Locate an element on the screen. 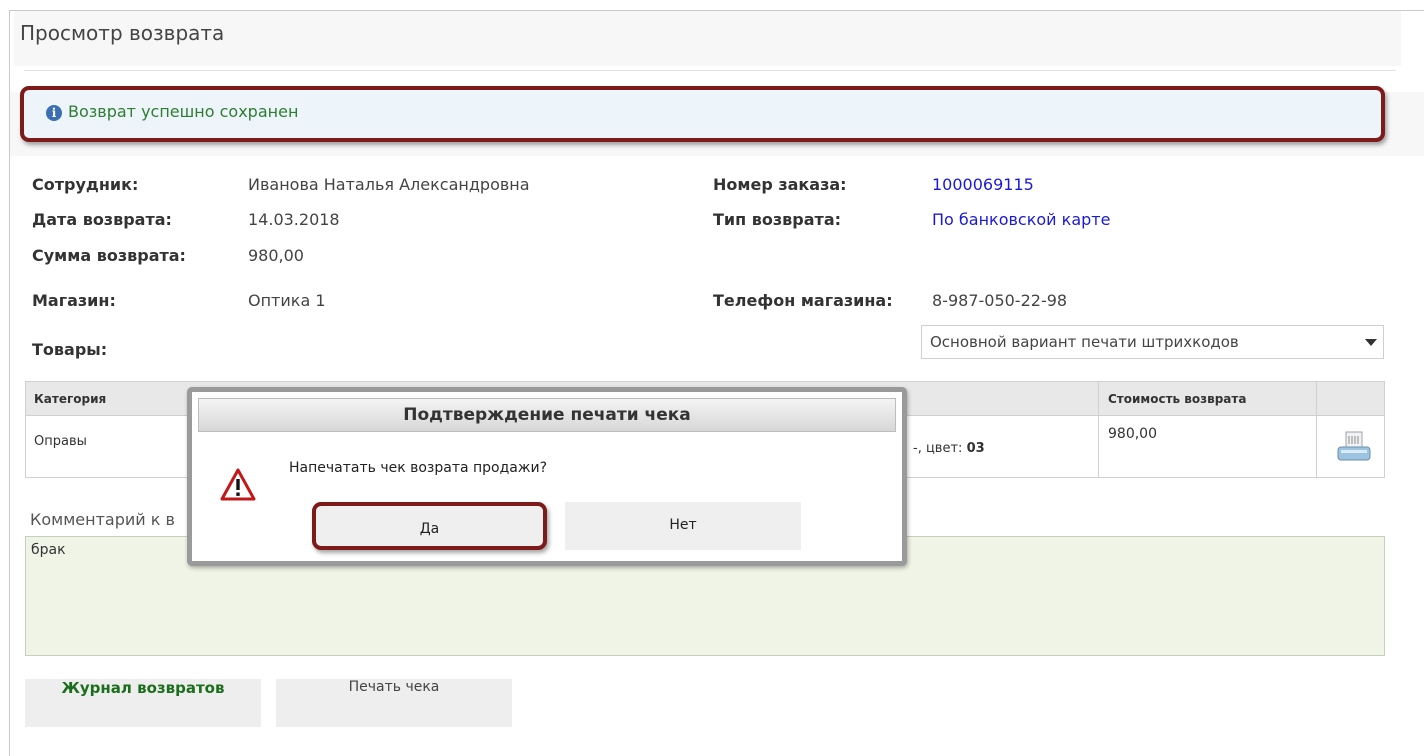 The image size is (1424, 756). dialog-title: Подтверждение печати чека is located at coordinates (547, 415).